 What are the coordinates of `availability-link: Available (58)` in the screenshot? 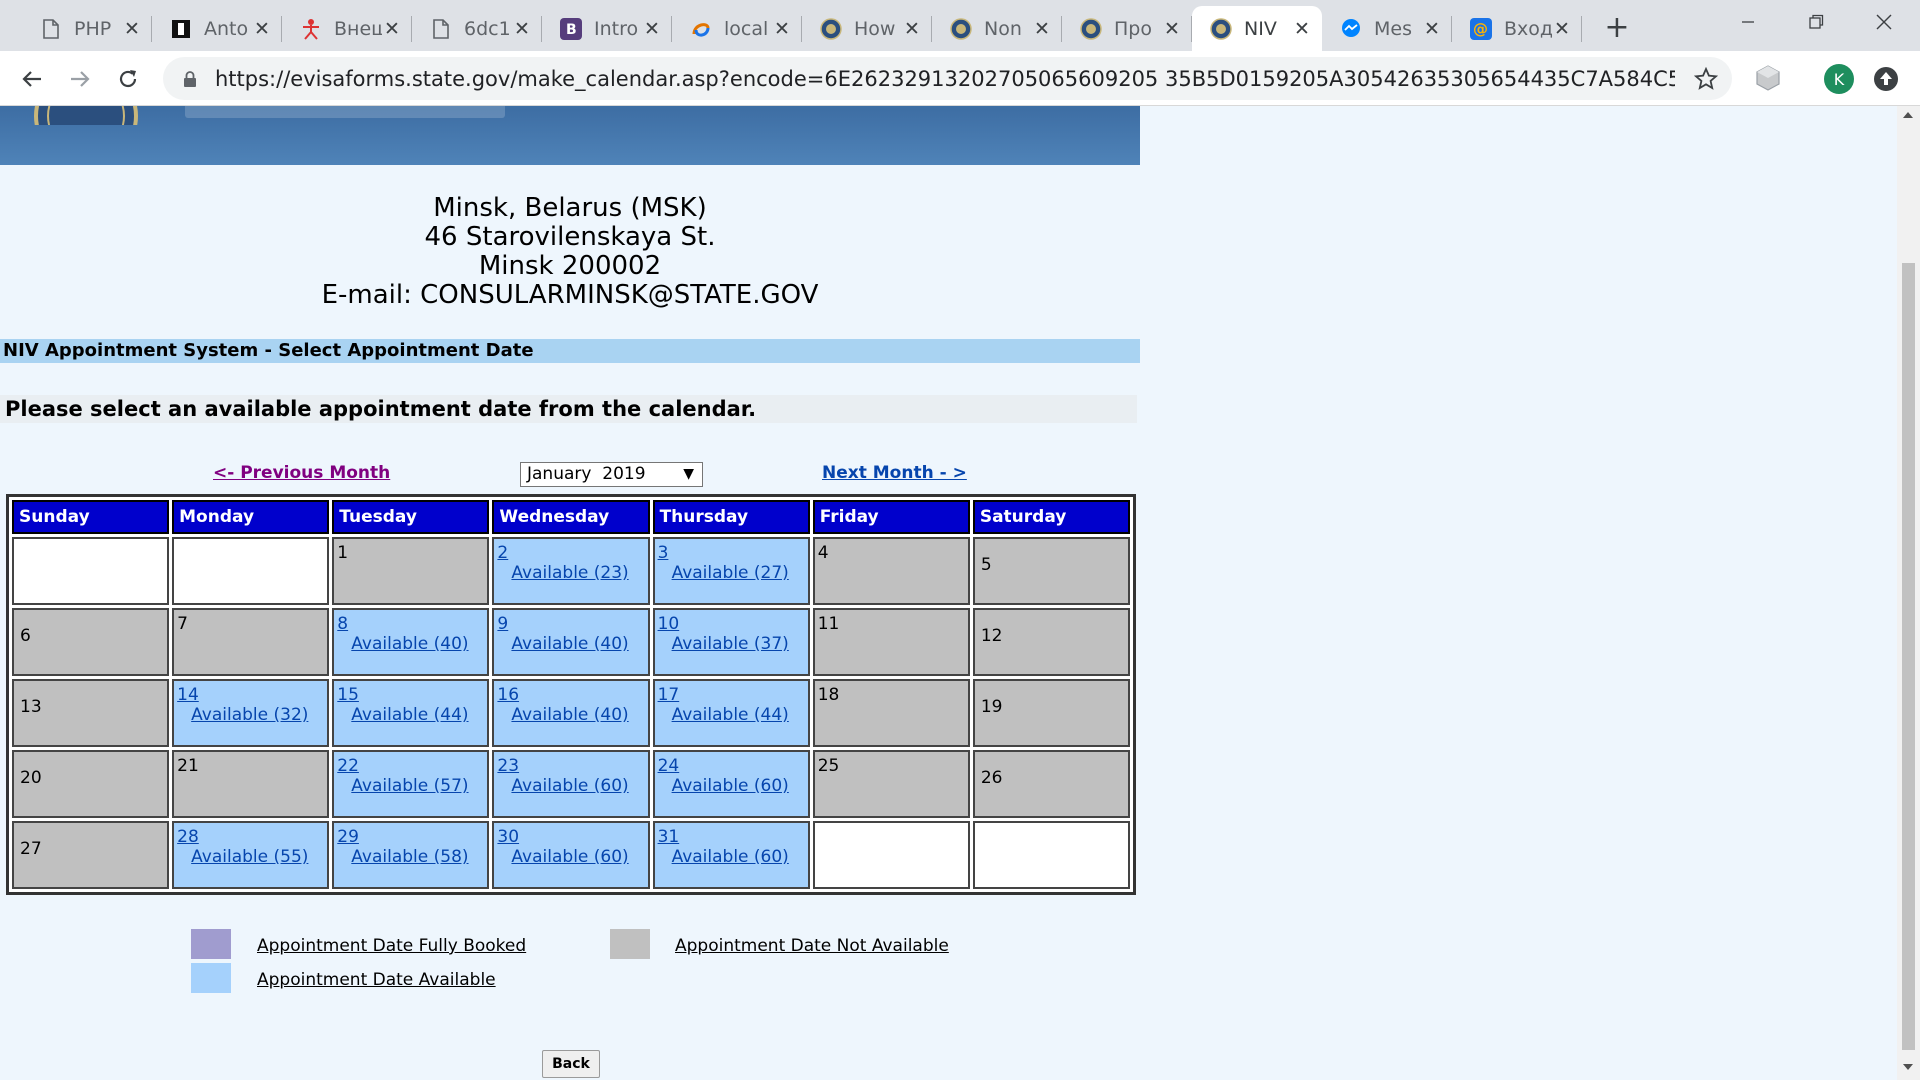 It's located at (410, 857).